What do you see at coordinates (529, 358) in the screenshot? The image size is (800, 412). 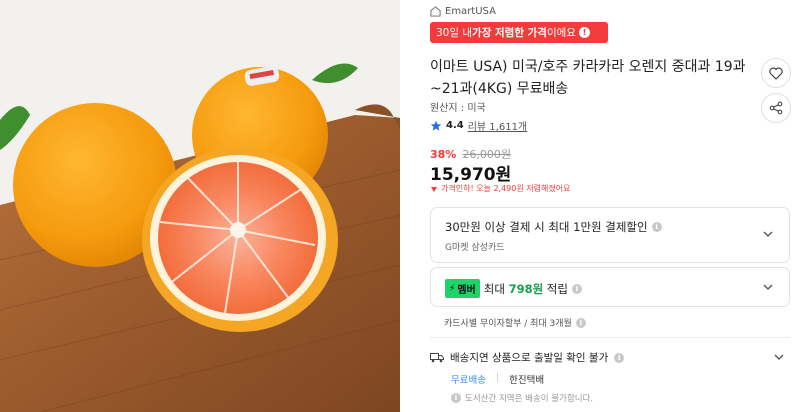 I see `delivery-notice: 배송지연 상품으로 출발일 확인 불가` at bounding box center [529, 358].